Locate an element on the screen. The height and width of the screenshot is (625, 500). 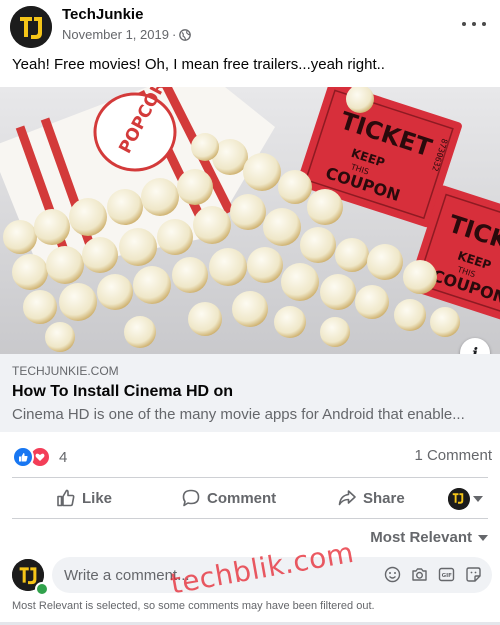
like-button: Like is located at coordinates (84, 498).